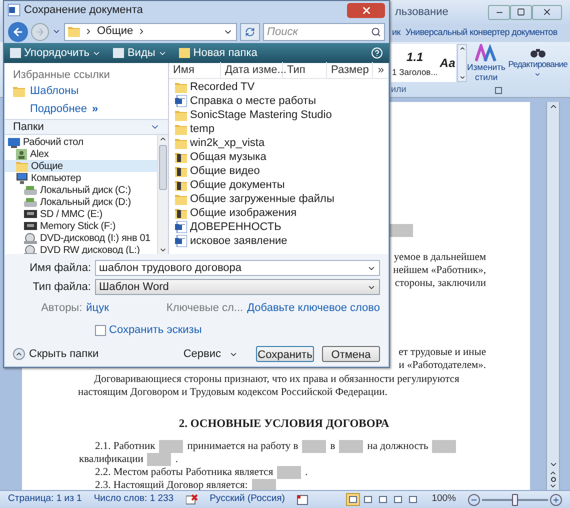 Image resolution: width=570 pixels, height=508 pixels. Describe the element at coordinates (399, 89) in the screenshot. I see `group-label: или` at that location.